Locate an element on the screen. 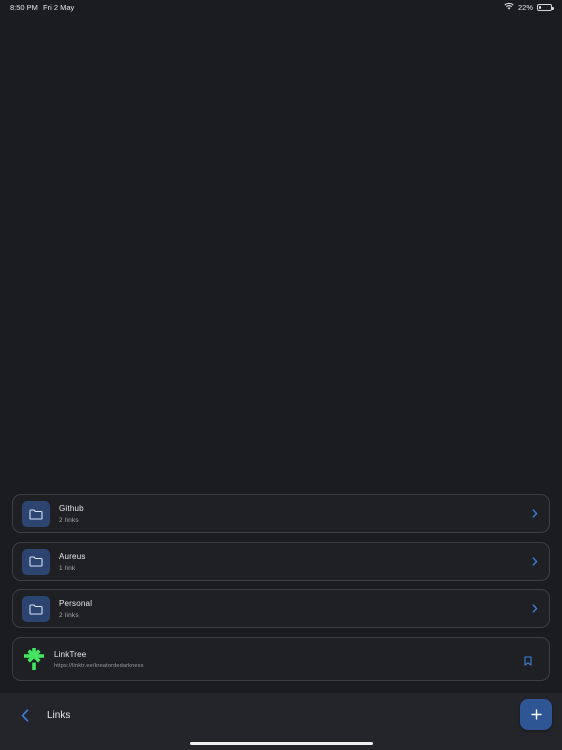  folder-item-github: Github 2 links is located at coordinates (281, 513).